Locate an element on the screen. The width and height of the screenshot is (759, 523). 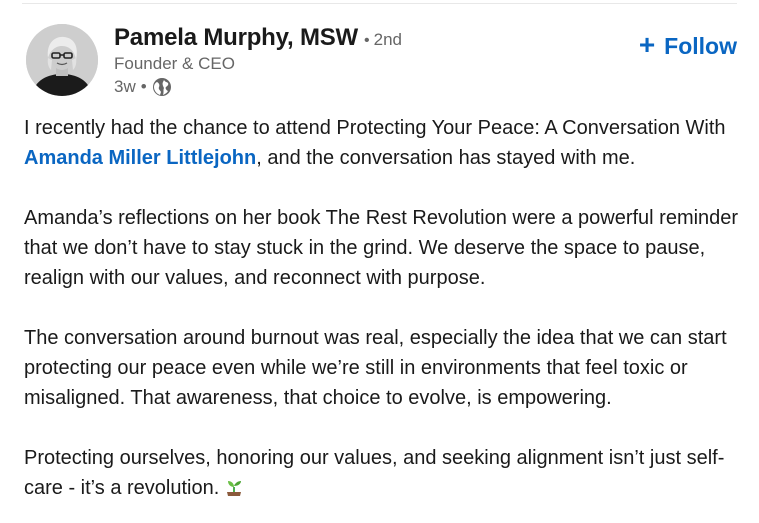
top-divider is located at coordinates (379, 3).